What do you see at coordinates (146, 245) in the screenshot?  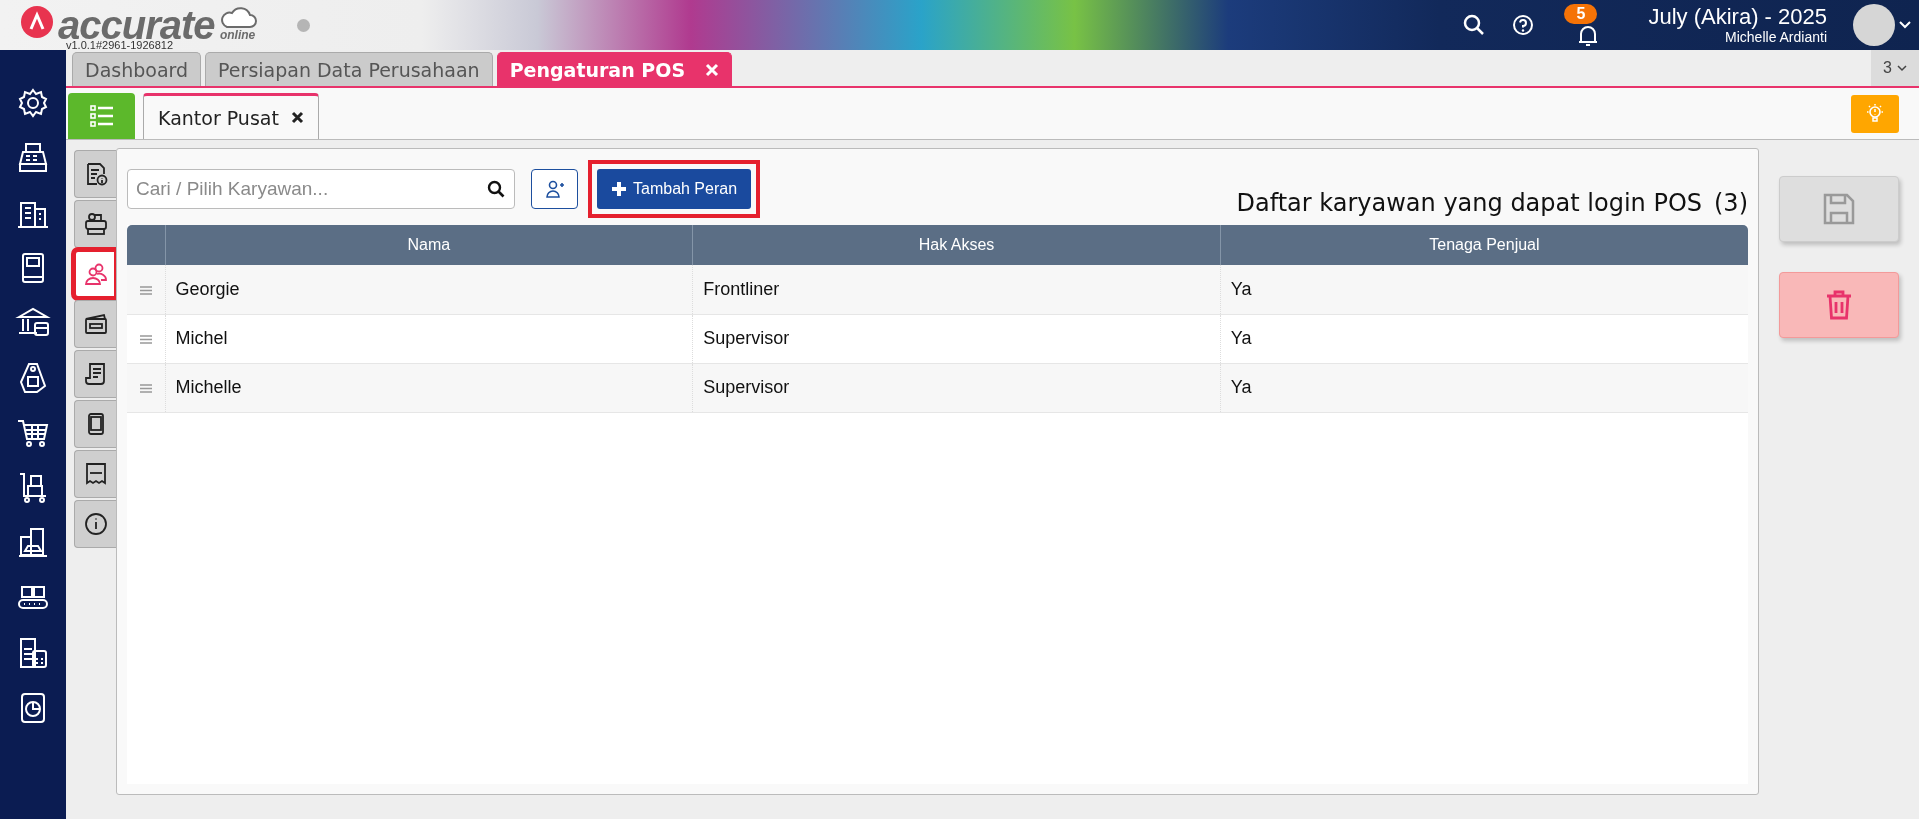 I see `header-cell` at bounding box center [146, 245].